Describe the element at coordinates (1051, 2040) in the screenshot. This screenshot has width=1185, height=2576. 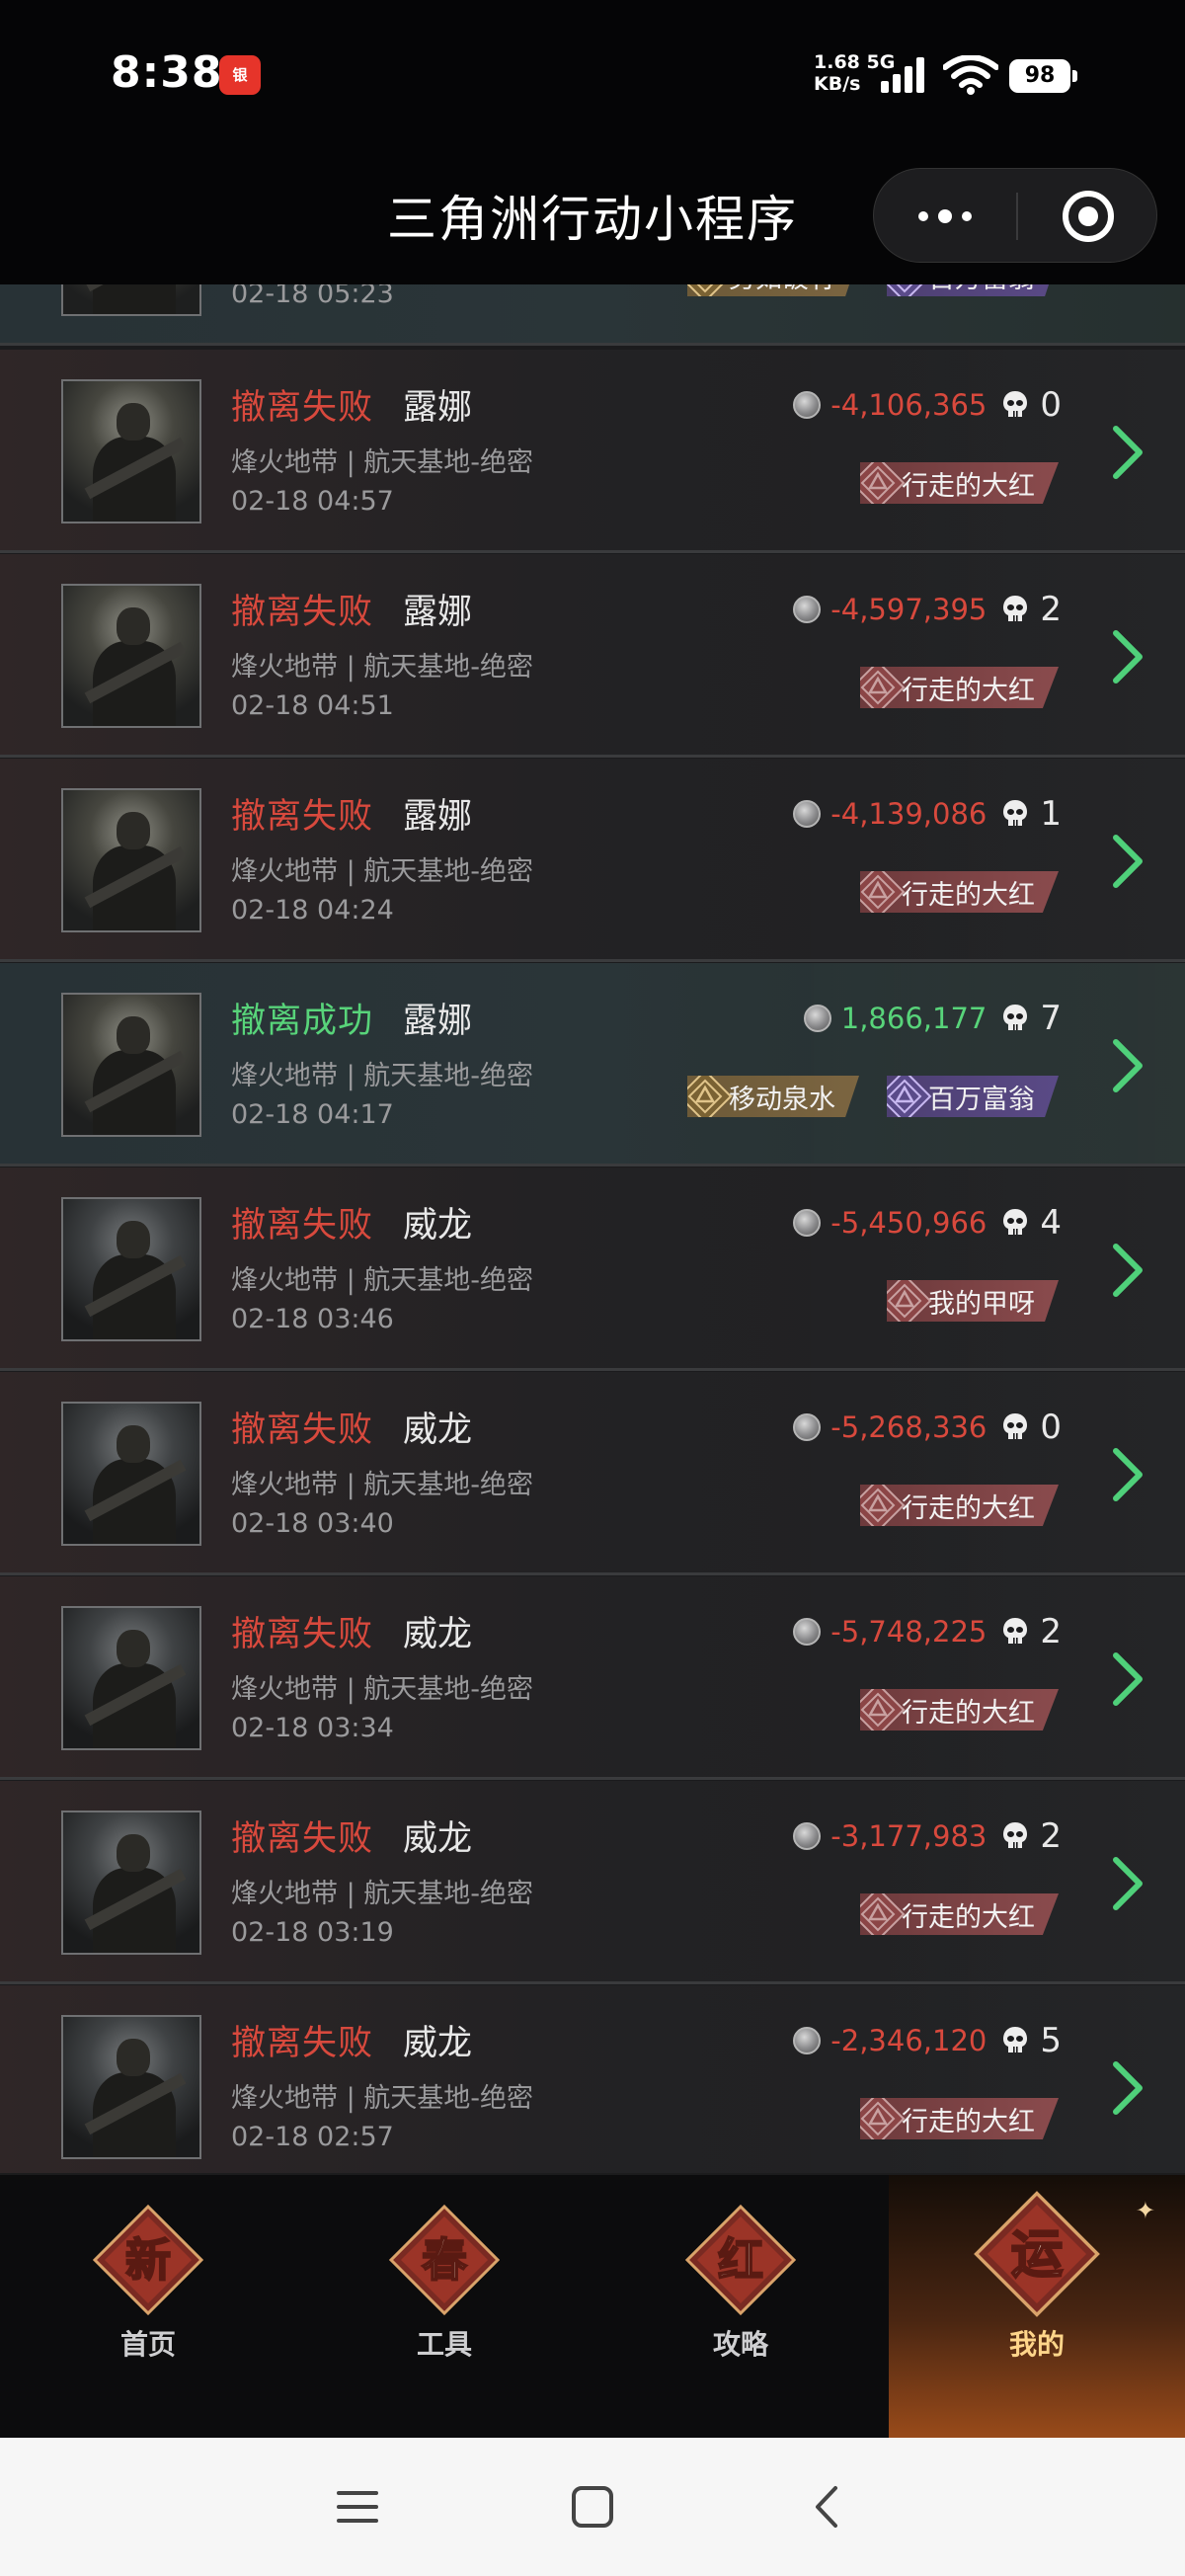
I see `kill-count: 5` at that location.